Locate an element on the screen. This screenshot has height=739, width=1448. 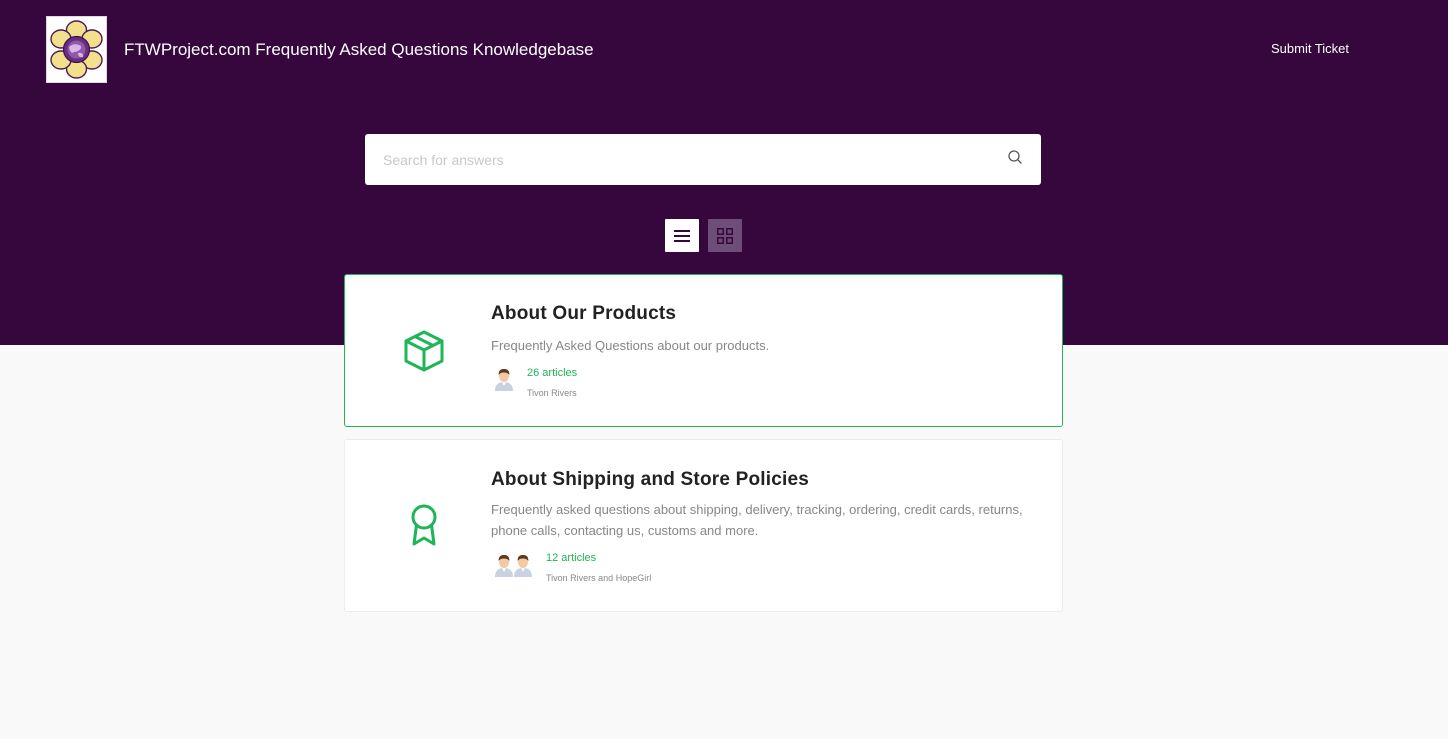
search-icon is located at coordinates (1015, 157).